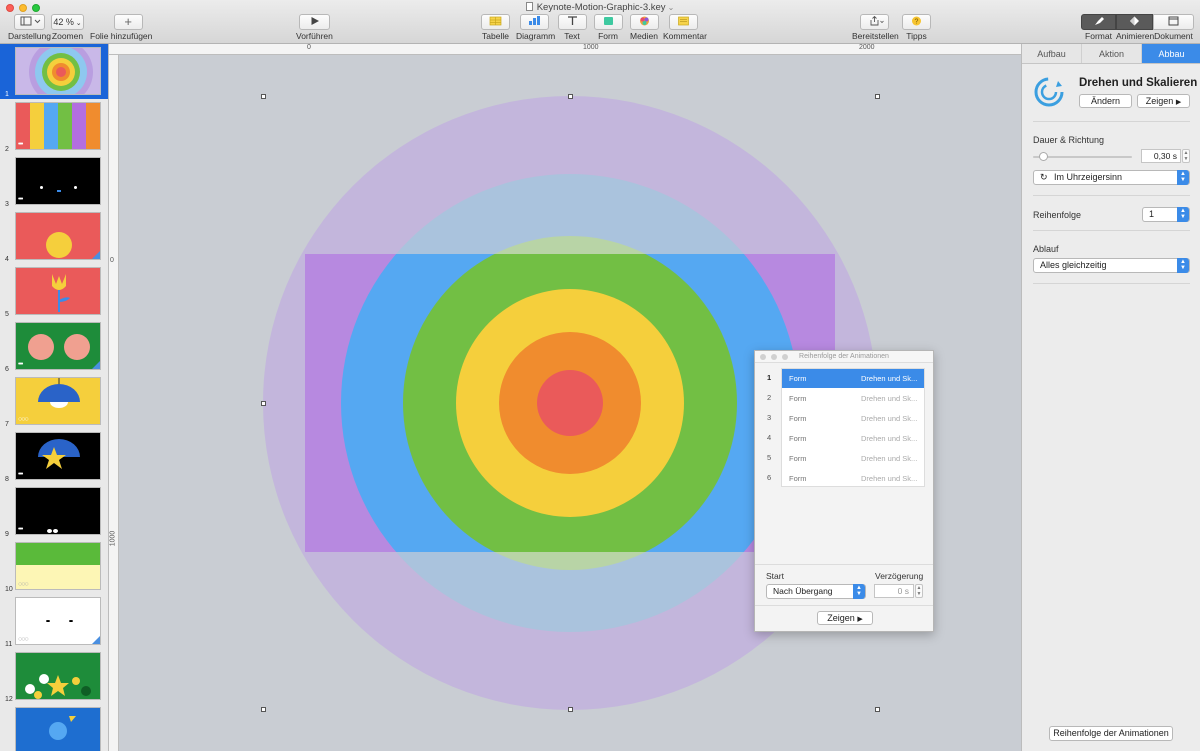  I want to click on table-button: Tabelle, so click(495, 27).